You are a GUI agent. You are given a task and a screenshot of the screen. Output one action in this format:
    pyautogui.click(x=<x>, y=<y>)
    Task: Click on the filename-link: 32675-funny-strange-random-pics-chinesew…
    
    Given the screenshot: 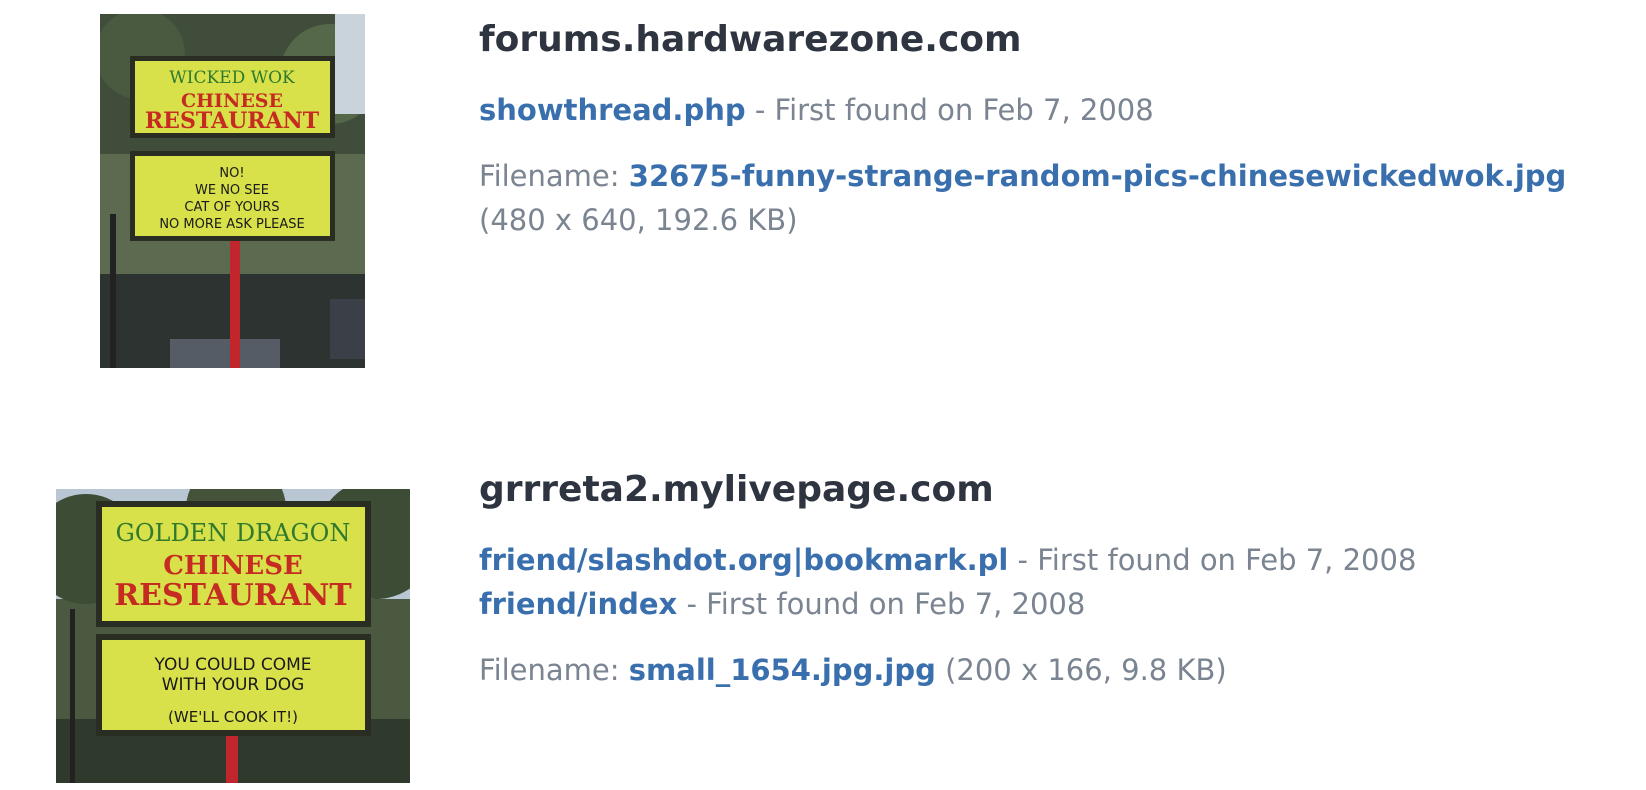 What is the action you would take?
    pyautogui.click(x=1098, y=176)
    